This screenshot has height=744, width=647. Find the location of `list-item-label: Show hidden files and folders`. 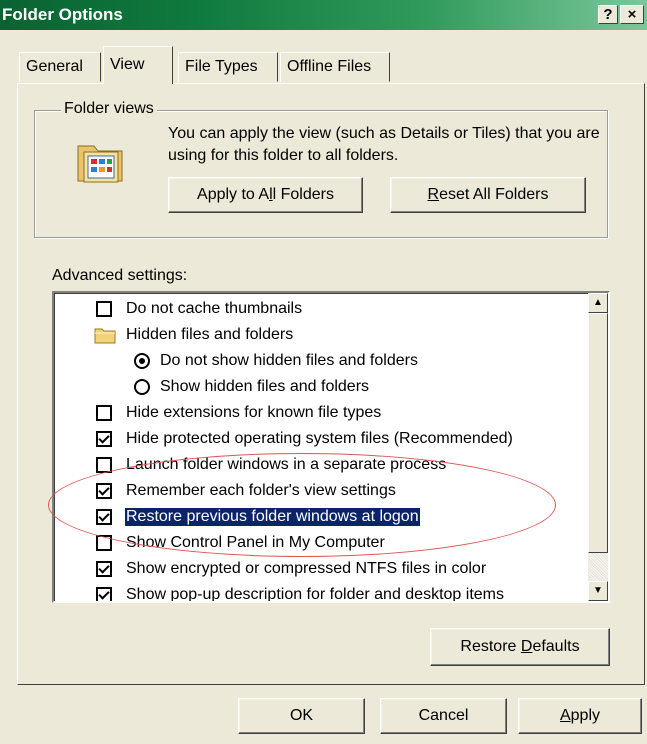

list-item-label: Show hidden files and folders is located at coordinates (265, 386).